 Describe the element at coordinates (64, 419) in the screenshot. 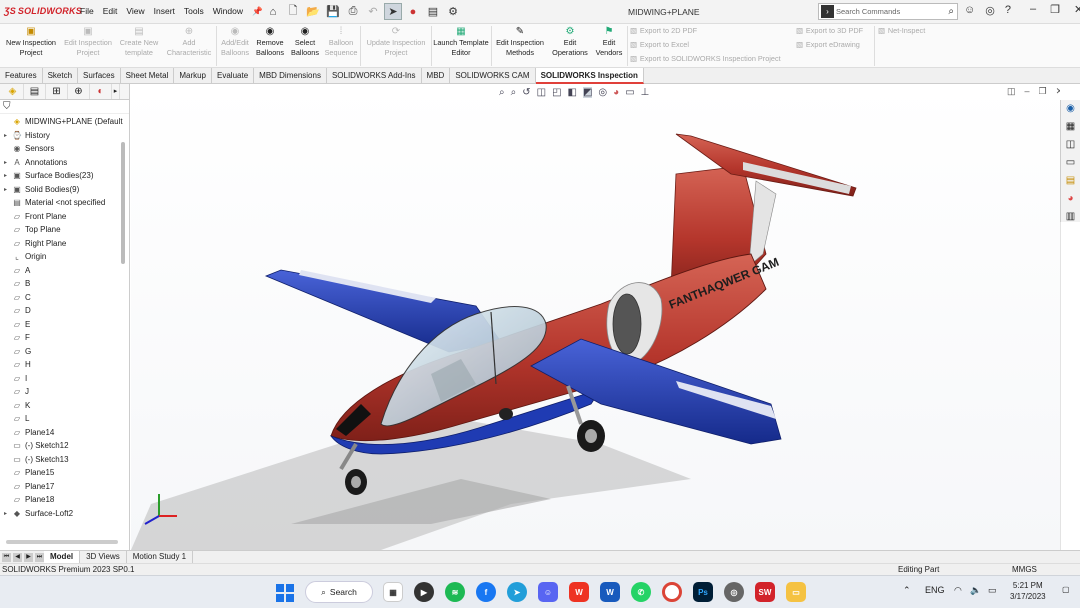

I see `tree-item: ▱ L` at that location.